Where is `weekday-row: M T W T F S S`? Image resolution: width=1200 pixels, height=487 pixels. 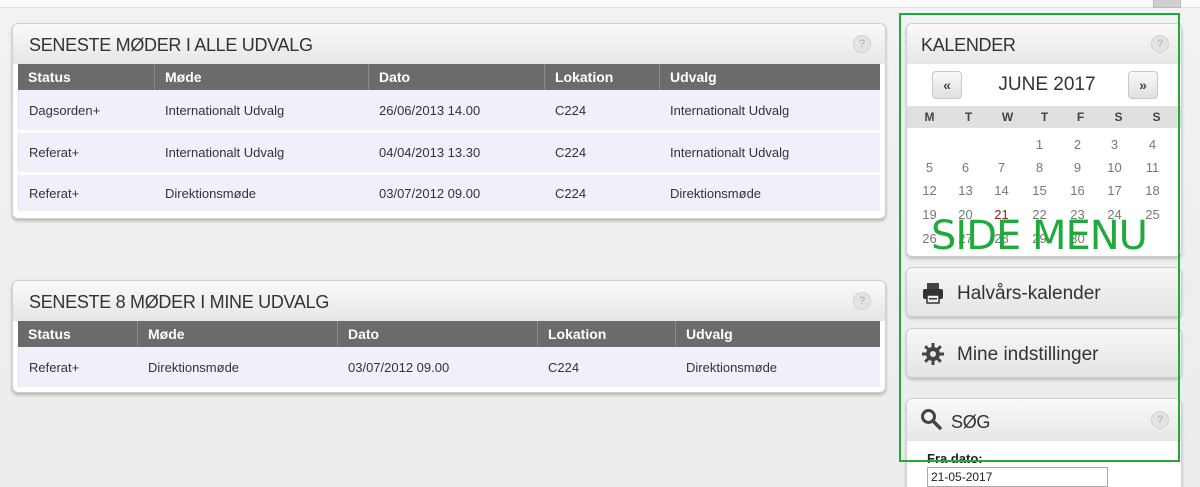
weekday-row: M T W T F S S is located at coordinates (1044, 117).